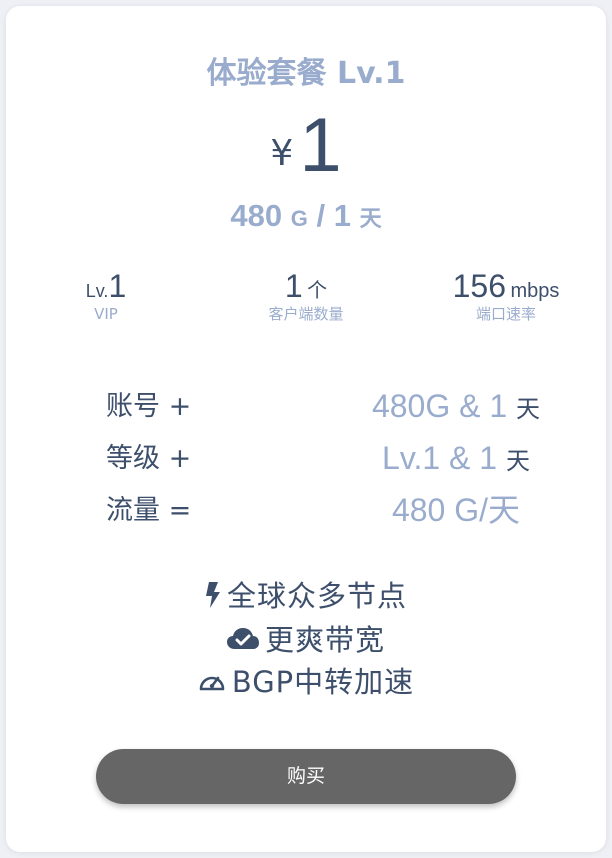 The image size is (612, 858). What do you see at coordinates (149, 458) in the screenshot?
I see `detail-label: 等级 +` at bounding box center [149, 458].